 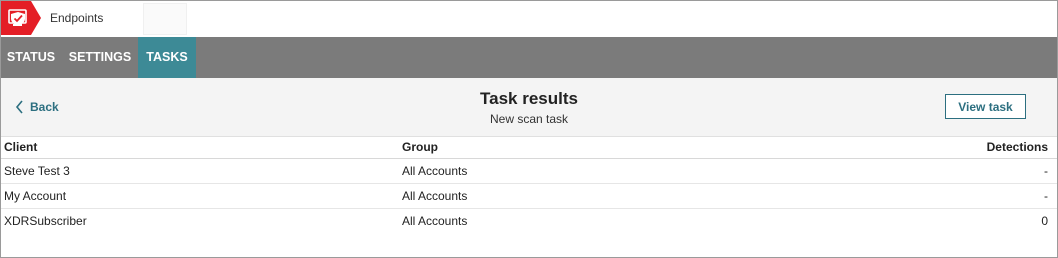 I want to click on tab-status: STATUS, so click(x=31, y=57).